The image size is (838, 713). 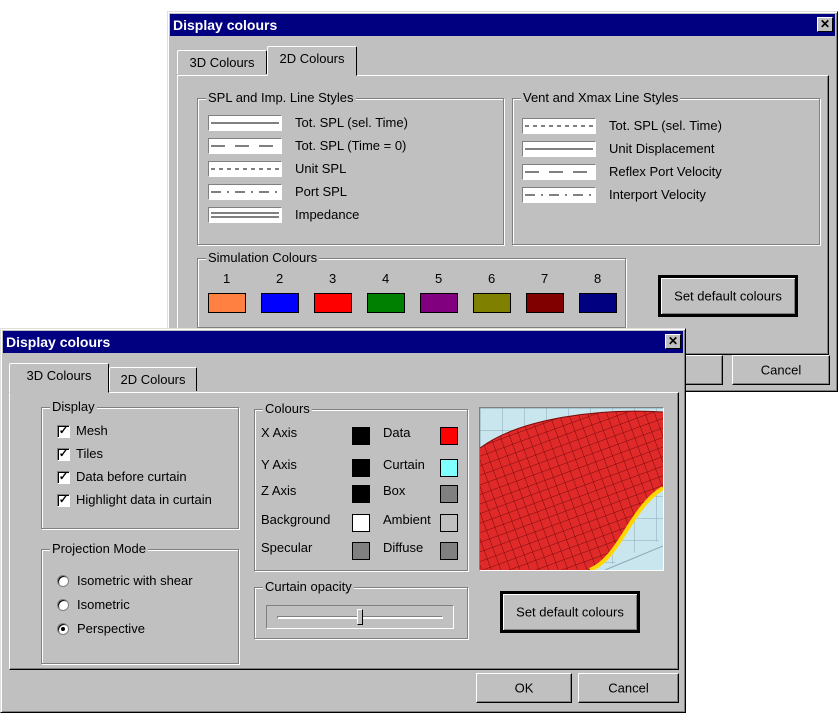 I want to click on colour-label: Diffuse, so click(x=403, y=547).